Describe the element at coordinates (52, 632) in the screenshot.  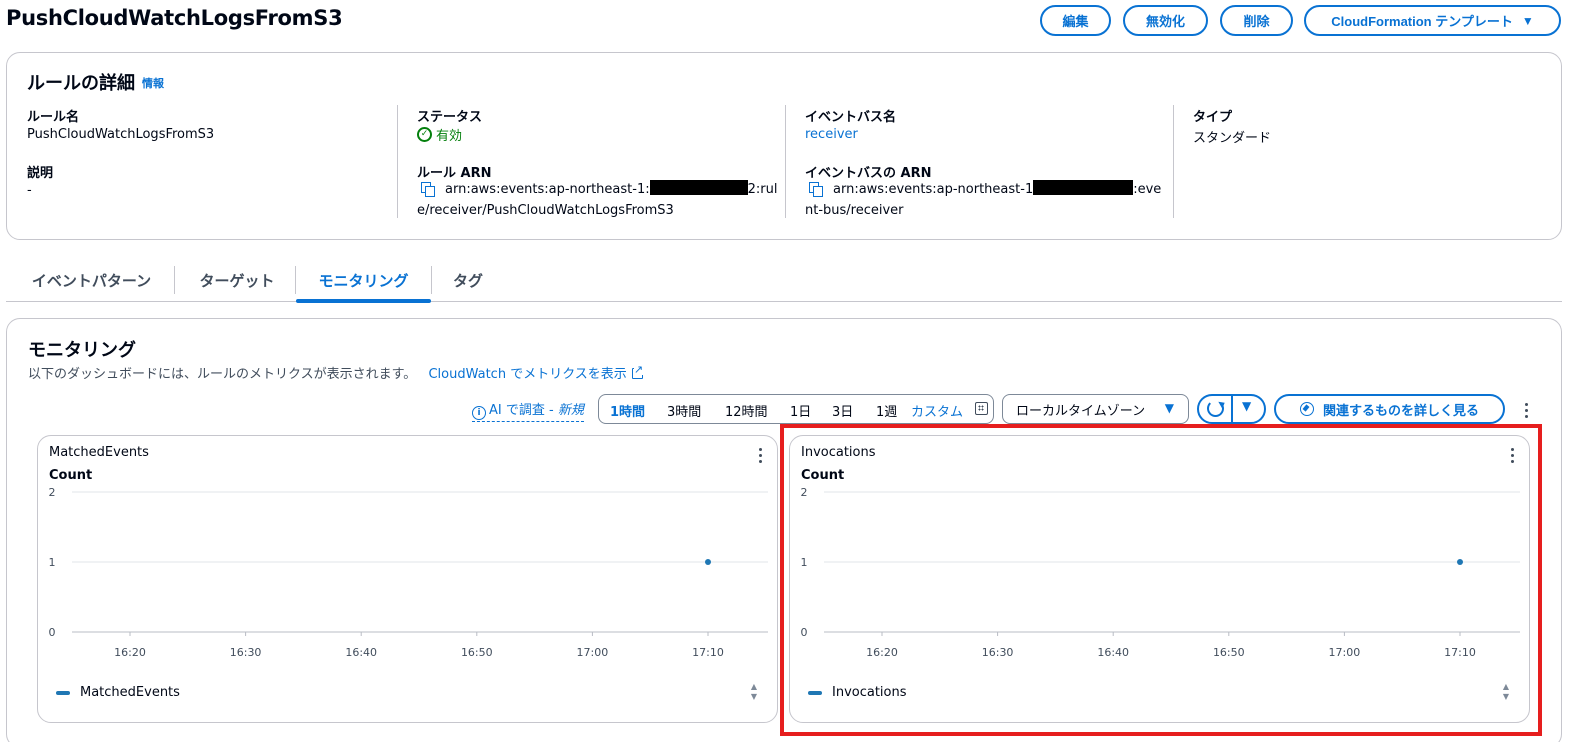
I see `y-tick-label: 0` at that location.